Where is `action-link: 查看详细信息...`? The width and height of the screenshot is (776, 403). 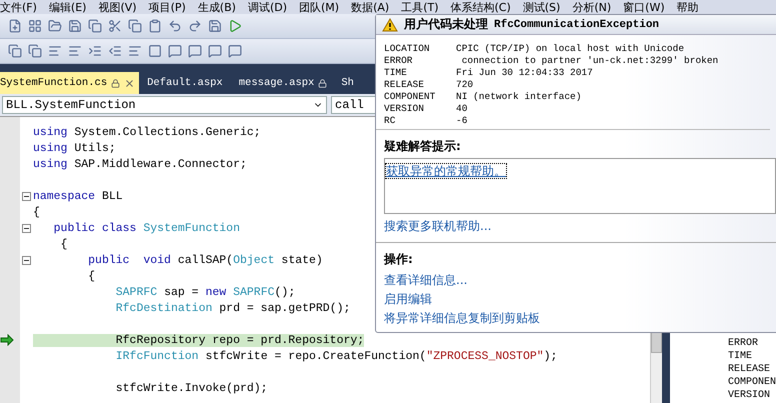
action-link: 查看详细信息... is located at coordinates (580, 280).